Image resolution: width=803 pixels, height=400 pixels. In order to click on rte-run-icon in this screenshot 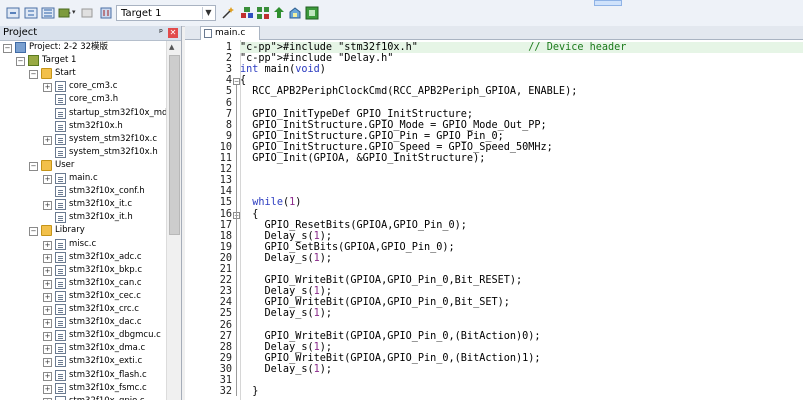, I will do `click(312, 13)`.